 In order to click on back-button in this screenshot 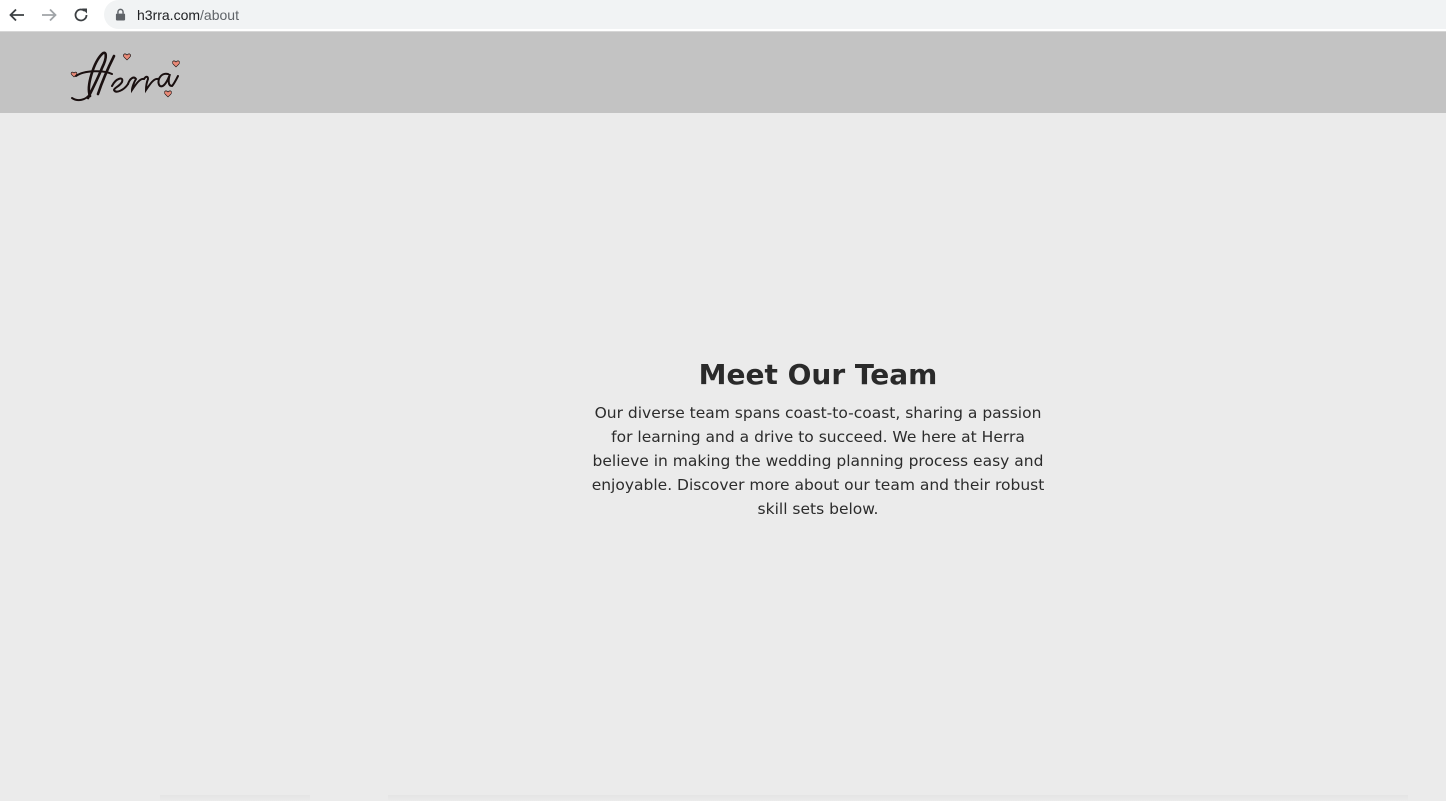, I will do `click(17, 15)`.